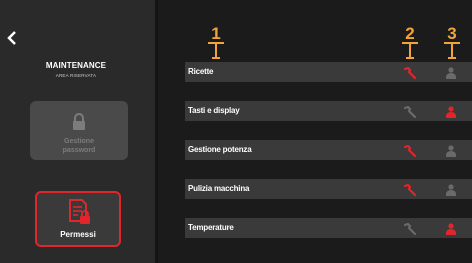 This screenshot has width=472, height=263. Describe the element at coordinates (328, 228) in the screenshot. I see `permission-row: Temperature` at that location.